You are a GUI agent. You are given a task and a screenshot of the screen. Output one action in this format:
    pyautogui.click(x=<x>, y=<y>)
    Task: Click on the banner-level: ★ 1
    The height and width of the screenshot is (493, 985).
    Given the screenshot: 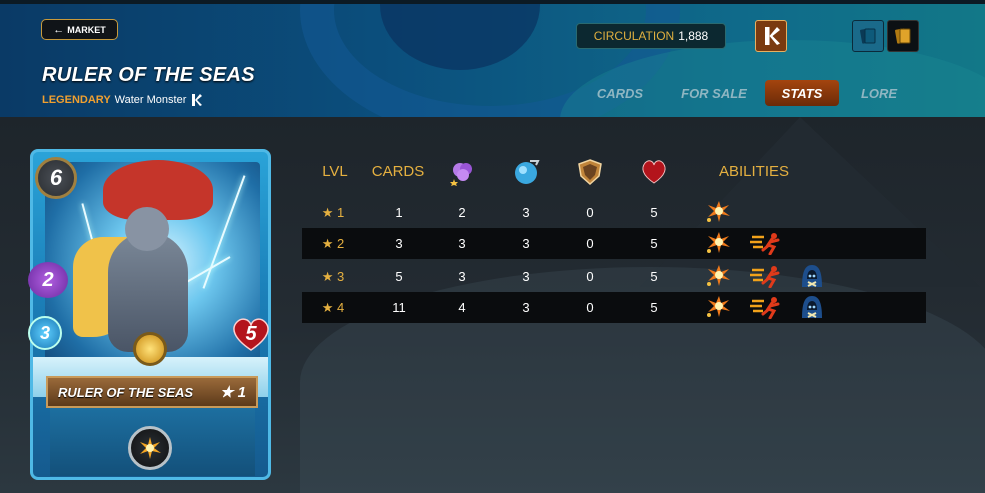 What is the action you would take?
    pyautogui.click(x=233, y=392)
    